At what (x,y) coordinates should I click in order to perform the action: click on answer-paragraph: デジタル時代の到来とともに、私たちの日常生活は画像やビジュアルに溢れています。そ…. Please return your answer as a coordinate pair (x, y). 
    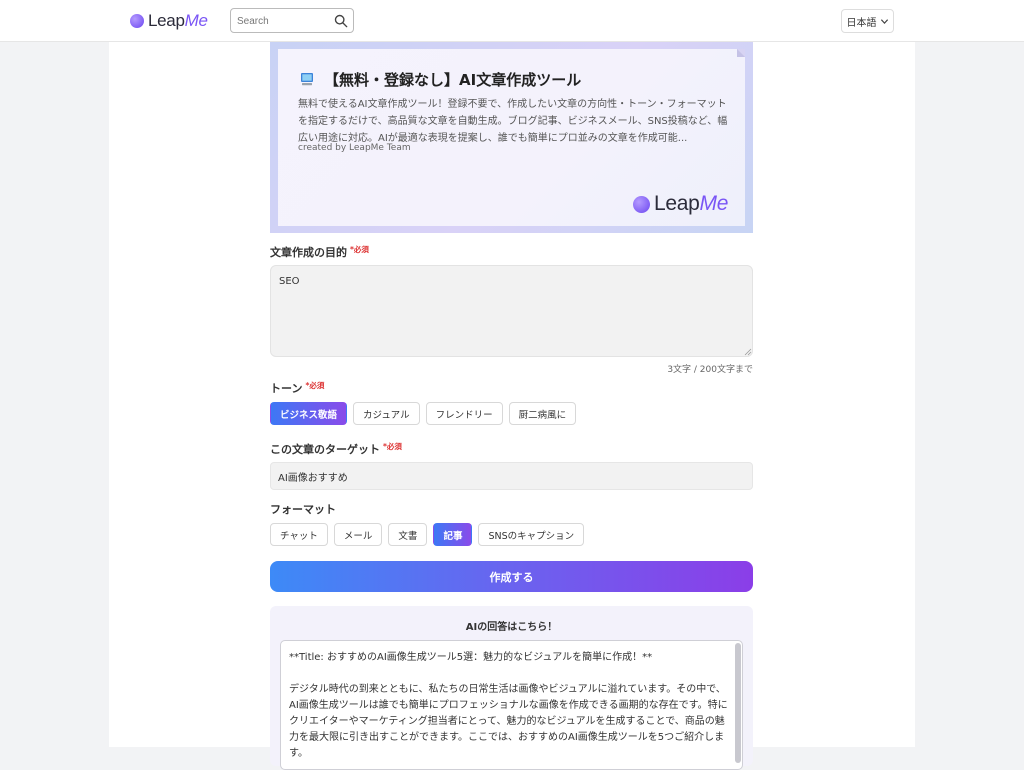
    Looking at the image, I should click on (508, 721).